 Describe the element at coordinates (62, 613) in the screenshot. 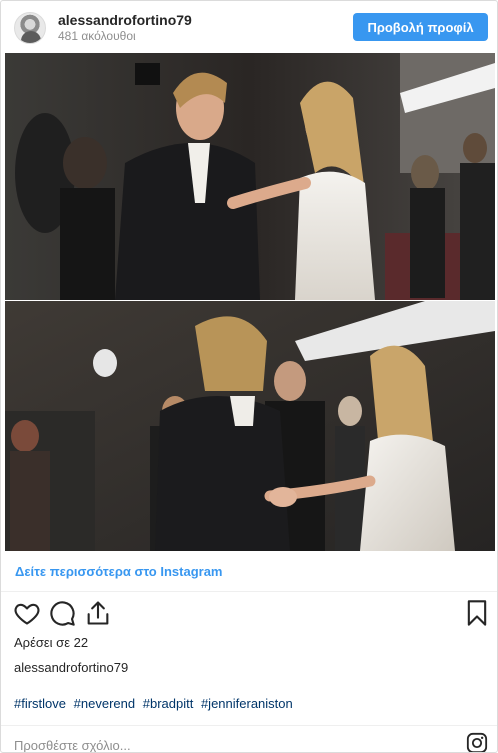

I see `comment-icon` at that location.